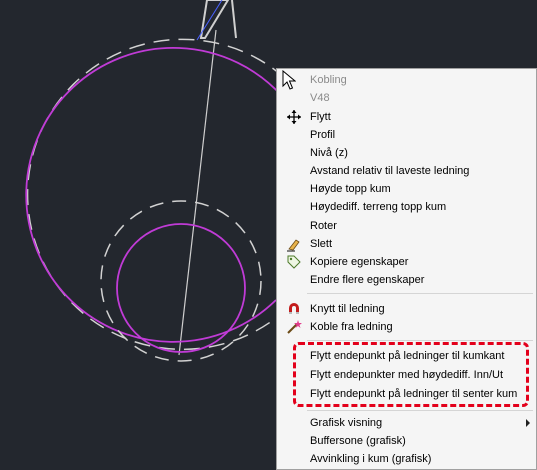  Describe the element at coordinates (411, 374) in the screenshot. I see `highlight-annotation-box` at that location.